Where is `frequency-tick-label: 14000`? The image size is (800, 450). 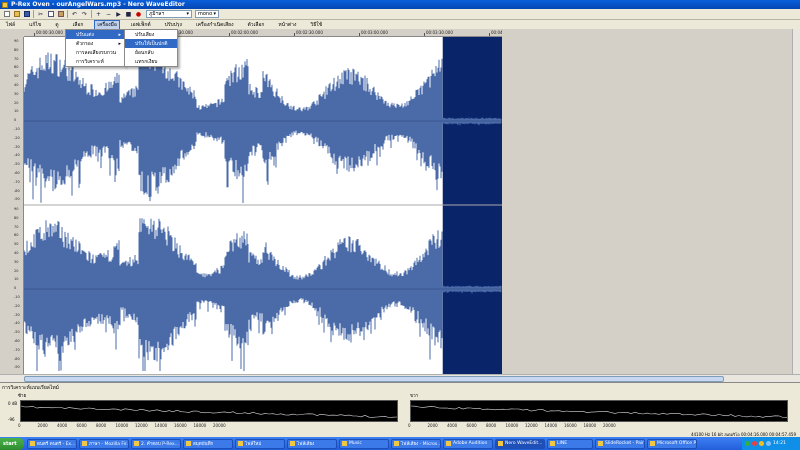 frequency-tick-label: 14000 is located at coordinates (551, 425).